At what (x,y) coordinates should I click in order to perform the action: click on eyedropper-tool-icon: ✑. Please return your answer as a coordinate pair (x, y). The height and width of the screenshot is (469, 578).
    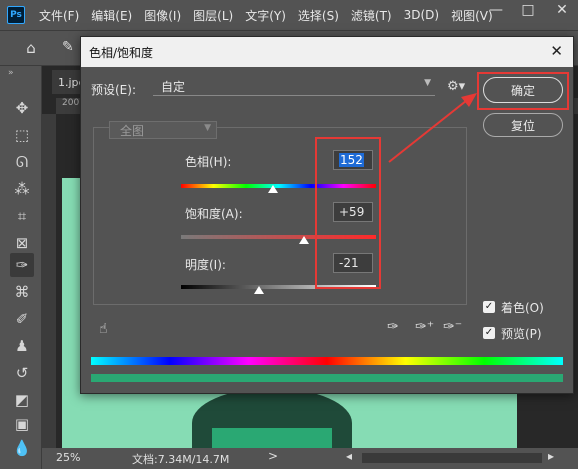
    Looking at the image, I should click on (22, 265).